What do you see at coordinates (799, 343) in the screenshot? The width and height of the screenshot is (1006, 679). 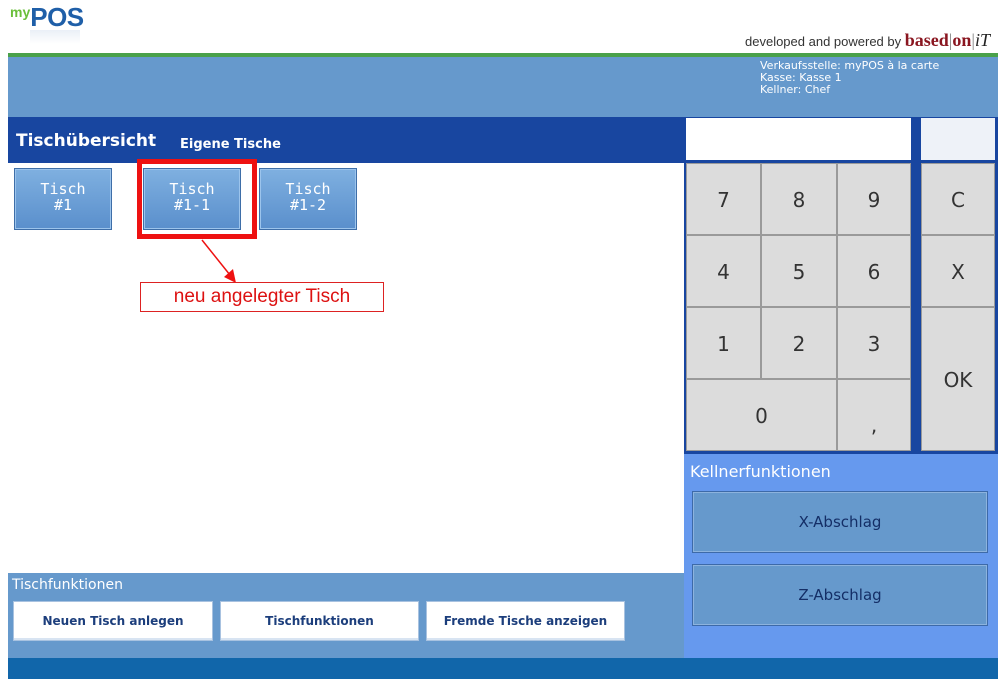 I see `key-2: 2` at bounding box center [799, 343].